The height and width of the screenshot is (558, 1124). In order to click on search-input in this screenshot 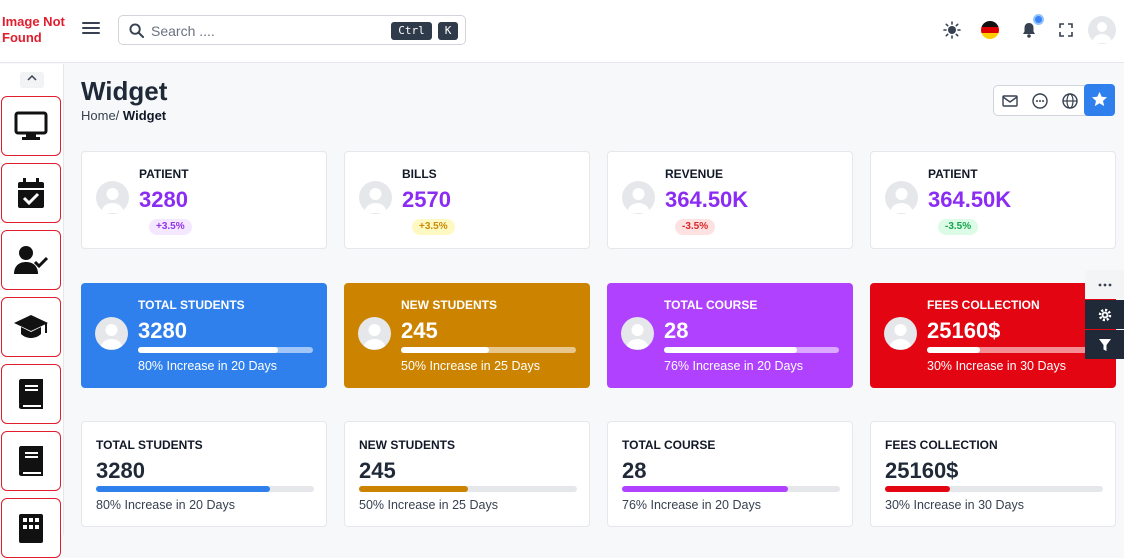, I will do `click(266, 31)`.